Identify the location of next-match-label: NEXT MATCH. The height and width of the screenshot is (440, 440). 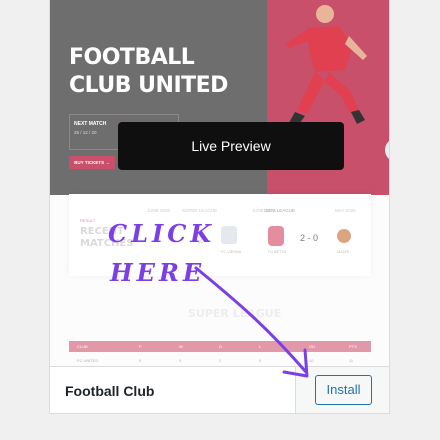
(90, 124).